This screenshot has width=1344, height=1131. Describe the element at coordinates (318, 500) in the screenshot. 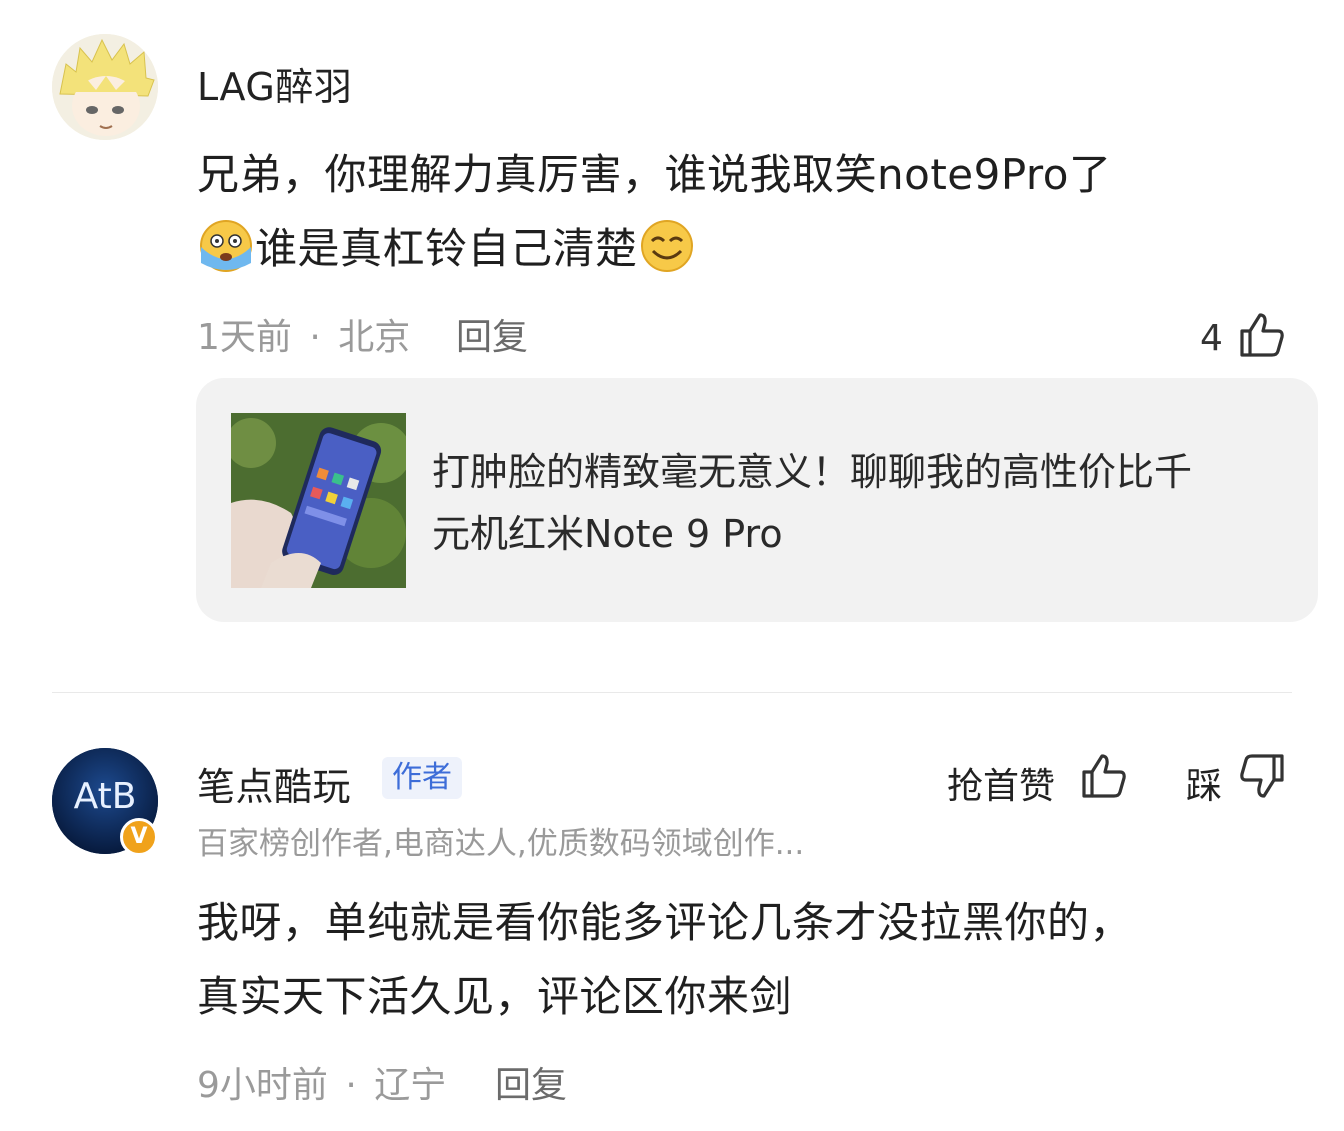

I see `article-thumbnail` at that location.